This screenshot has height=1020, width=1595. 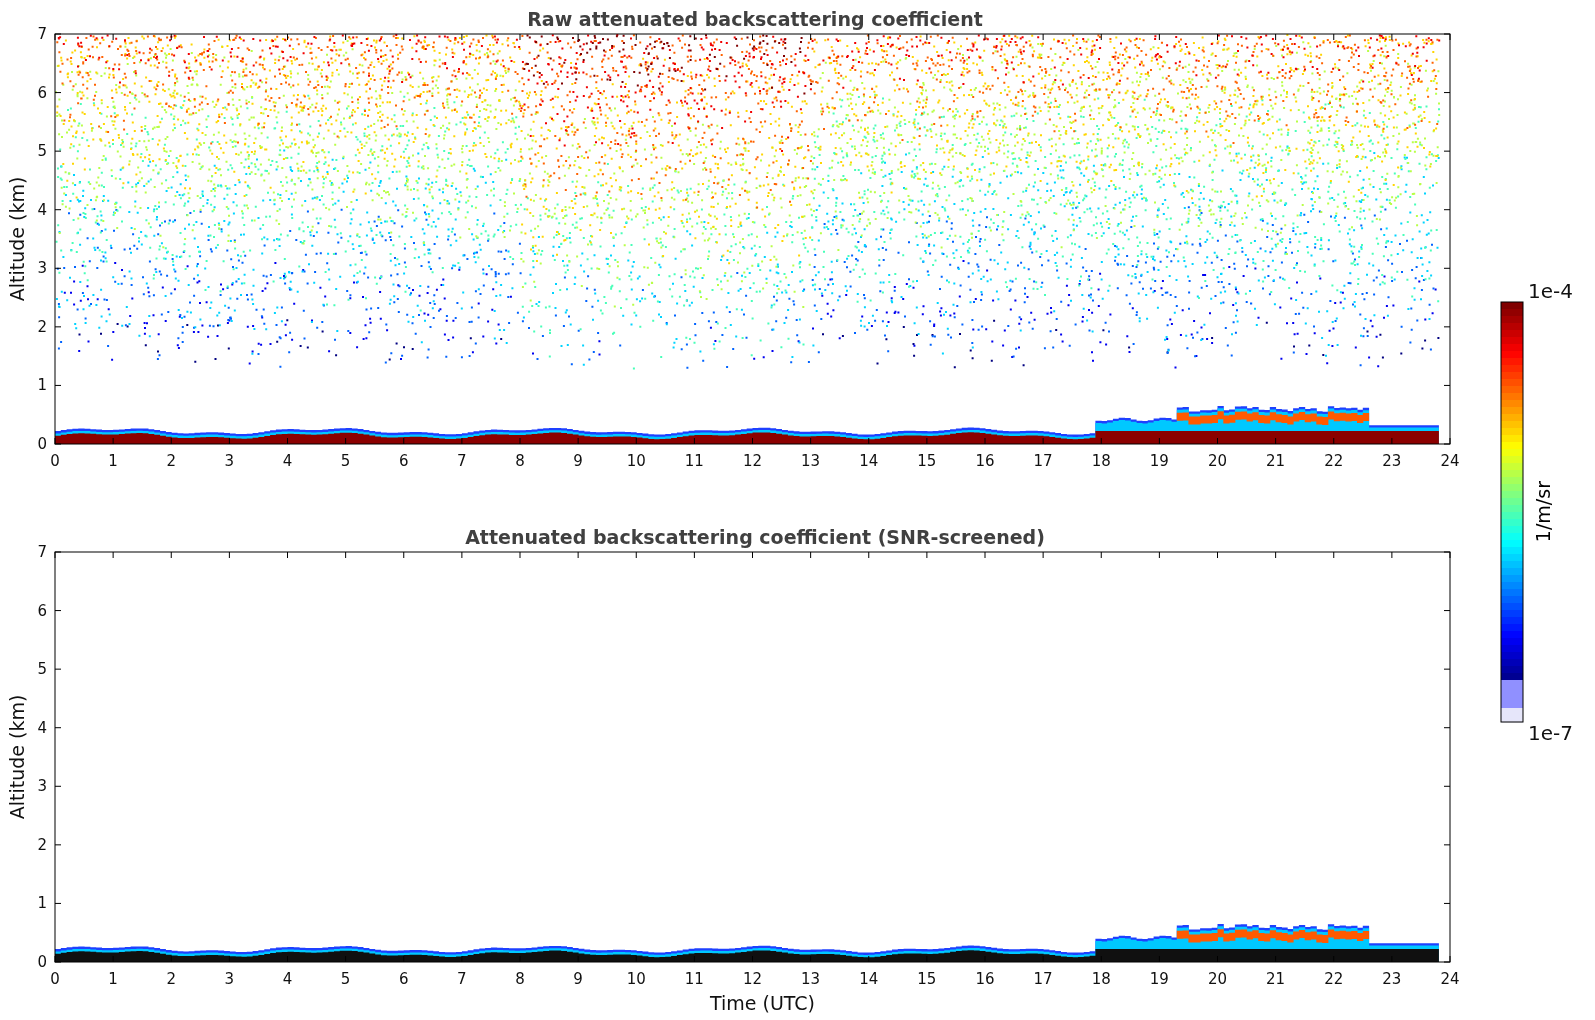 I want to click on axis-label: Time (UTC), so click(x=762, y=1003).